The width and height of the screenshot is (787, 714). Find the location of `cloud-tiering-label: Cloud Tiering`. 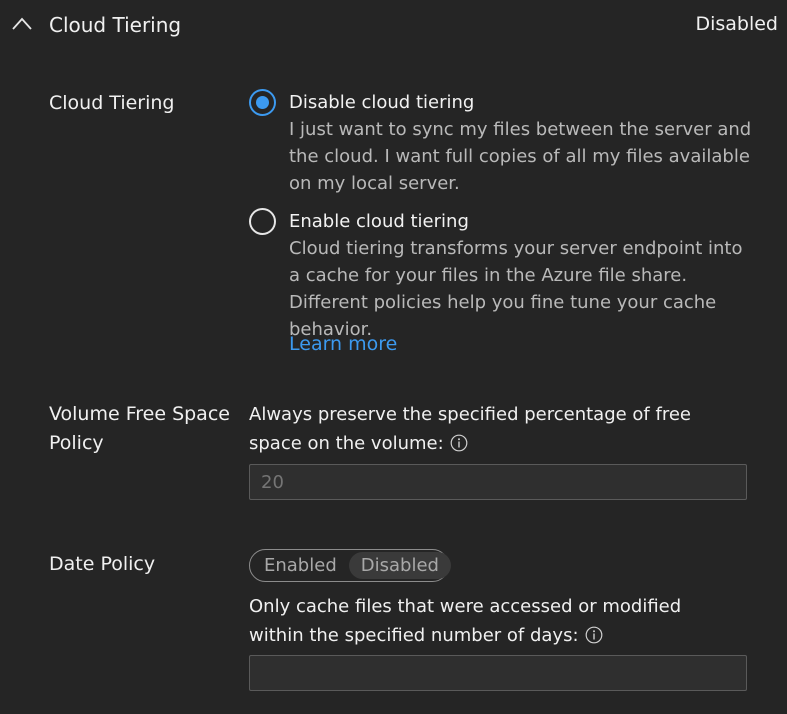

cloud-tiering-label: Cloud Tiering is located at coordinates (112, 103).